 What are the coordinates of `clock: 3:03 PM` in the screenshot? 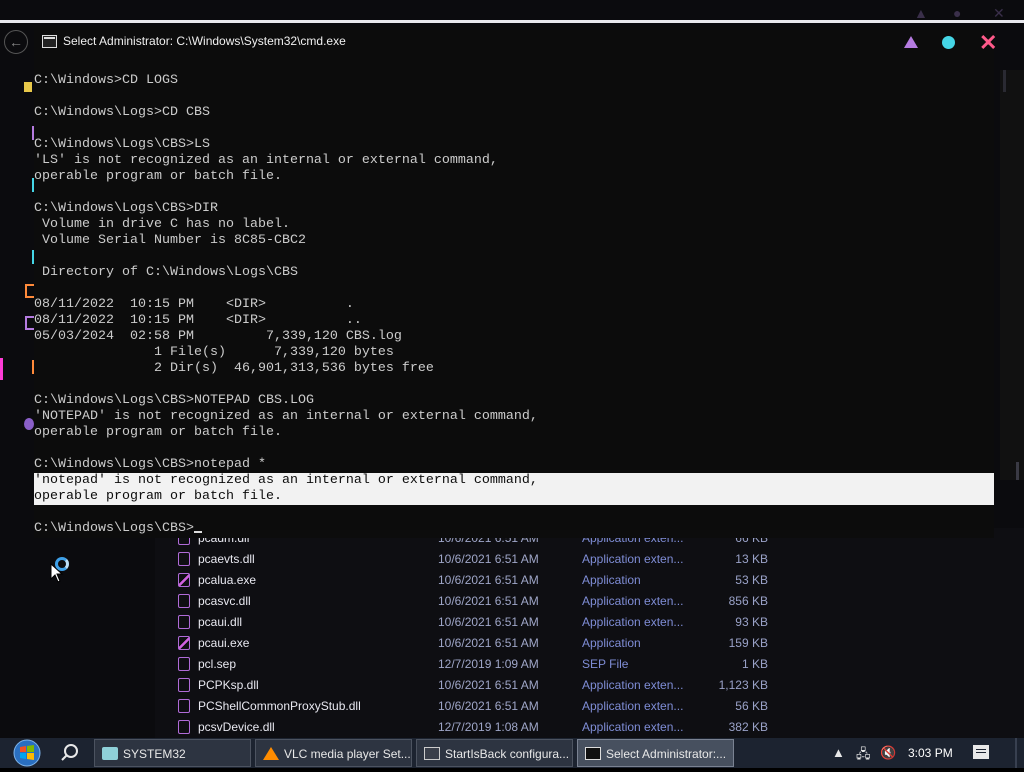 It's located at (930, 753).